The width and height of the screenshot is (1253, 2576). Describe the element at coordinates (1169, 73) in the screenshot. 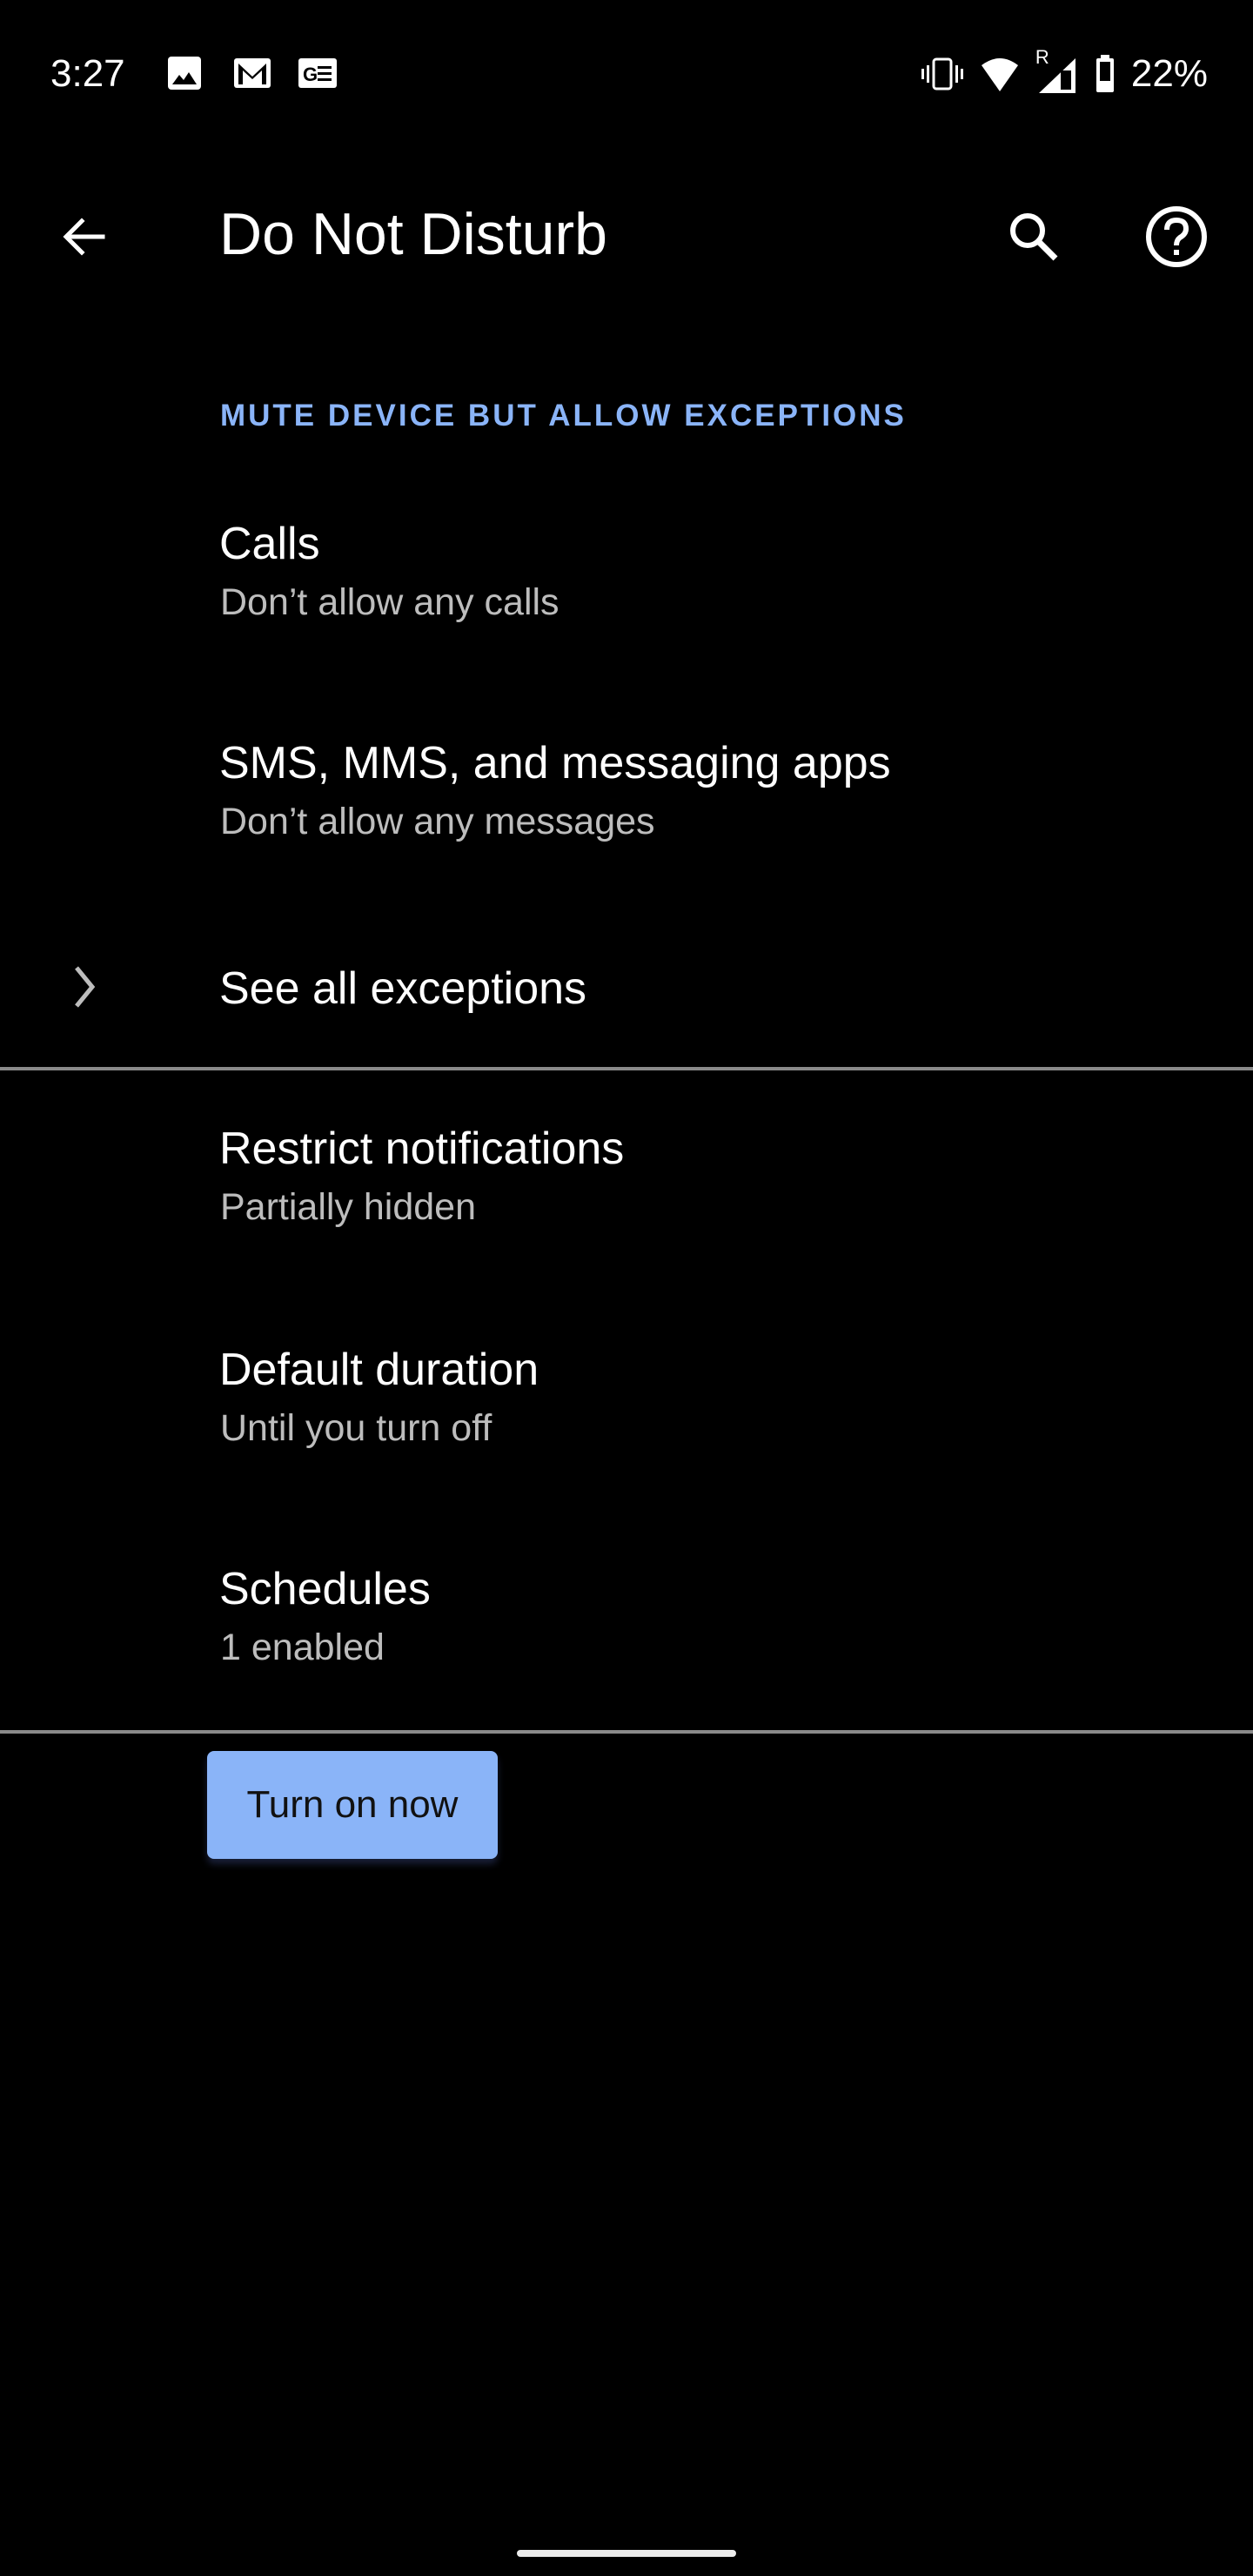

I see `battery-percent: 22%` at that location.